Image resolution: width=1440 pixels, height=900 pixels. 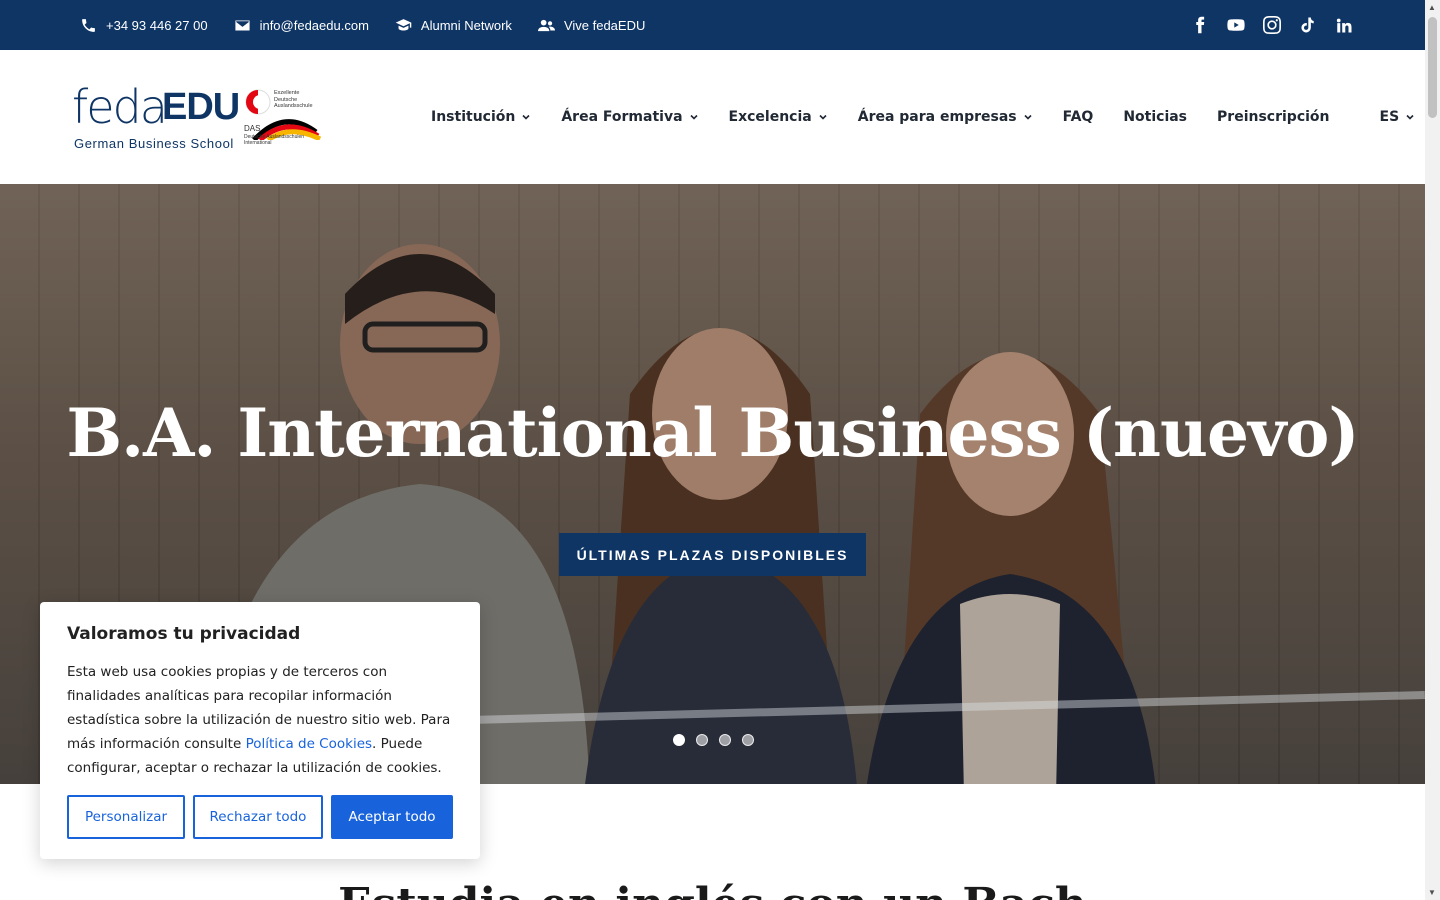 I want to click on alumni-text: Alumni Network, so click(x=466, y=25).